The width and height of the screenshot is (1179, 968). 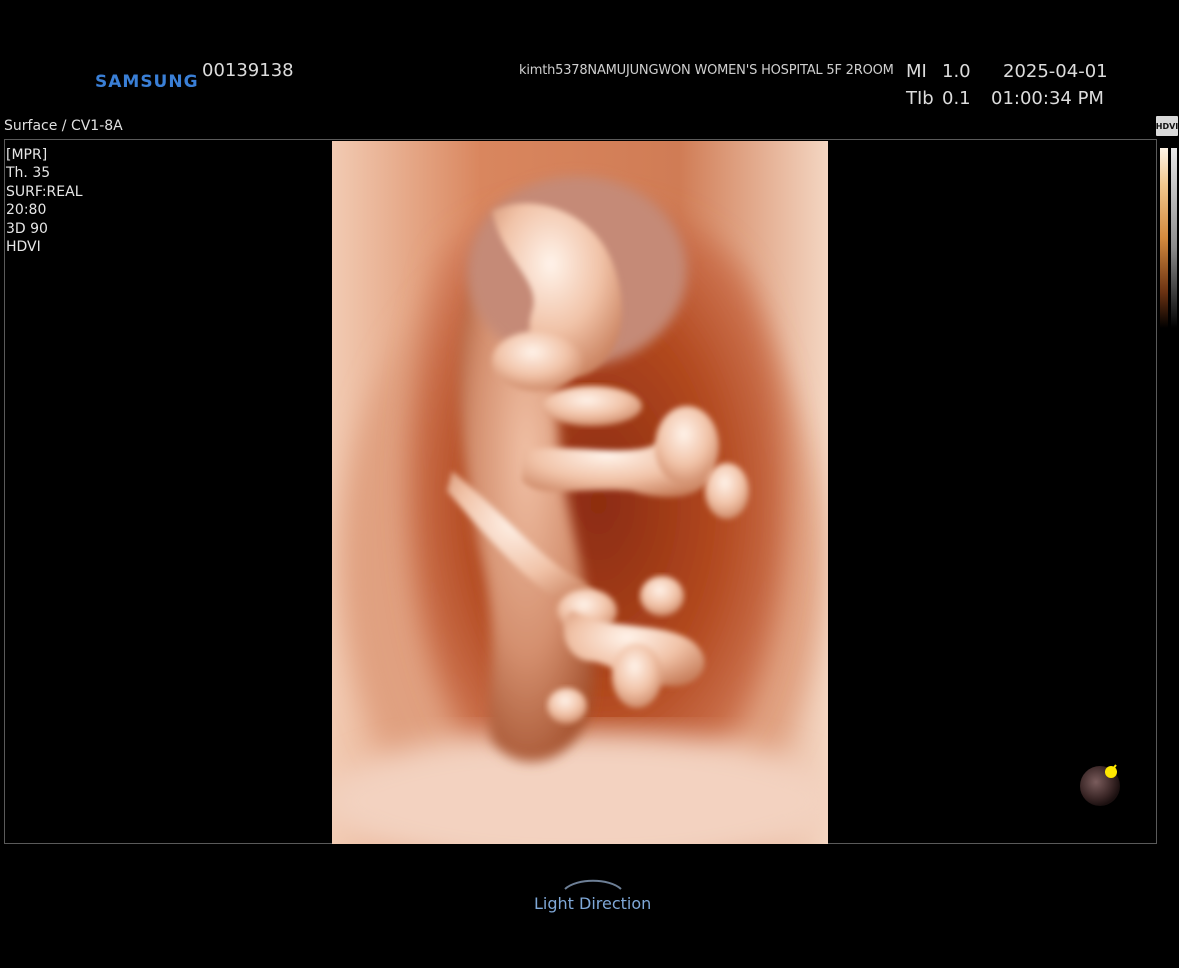 I want to click on param-mix-ratio: 20:80, so click(x=26, y=210).